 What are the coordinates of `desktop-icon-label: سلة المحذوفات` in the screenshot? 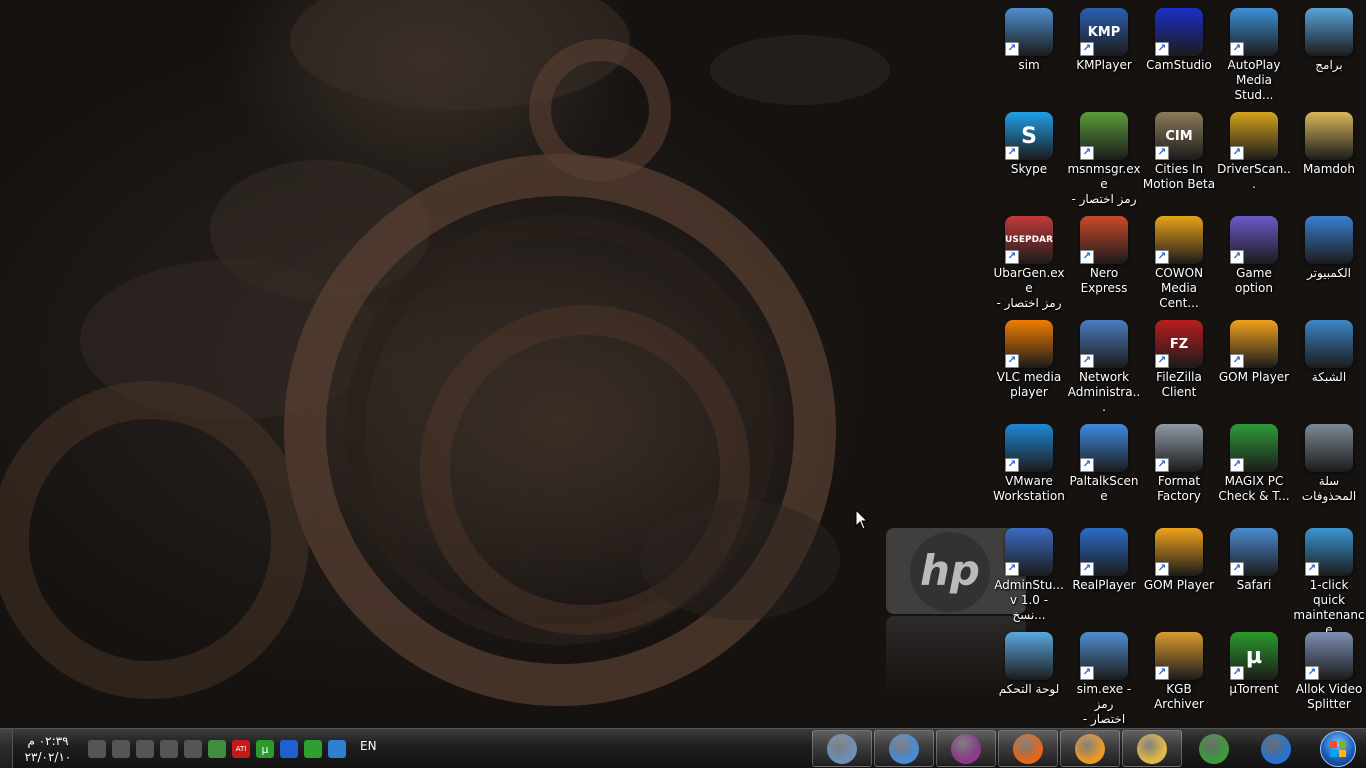 It's located at (1329, 488).